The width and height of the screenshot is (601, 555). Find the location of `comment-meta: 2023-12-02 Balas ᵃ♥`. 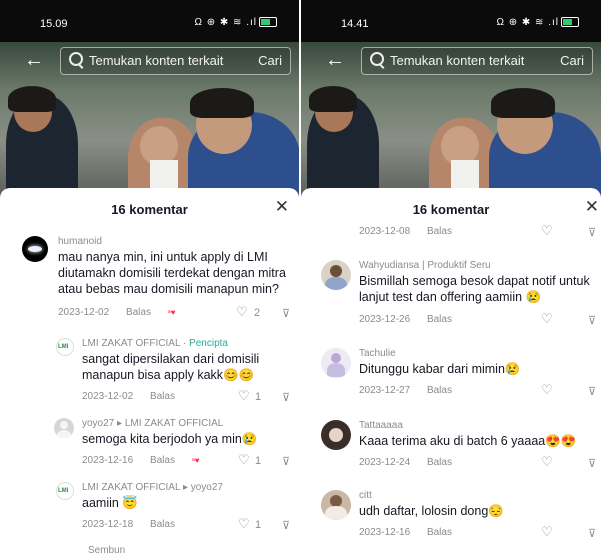

comment-meta: 2023-12-02 Balas ᵃ♥ is located at coordinates (123, 312).